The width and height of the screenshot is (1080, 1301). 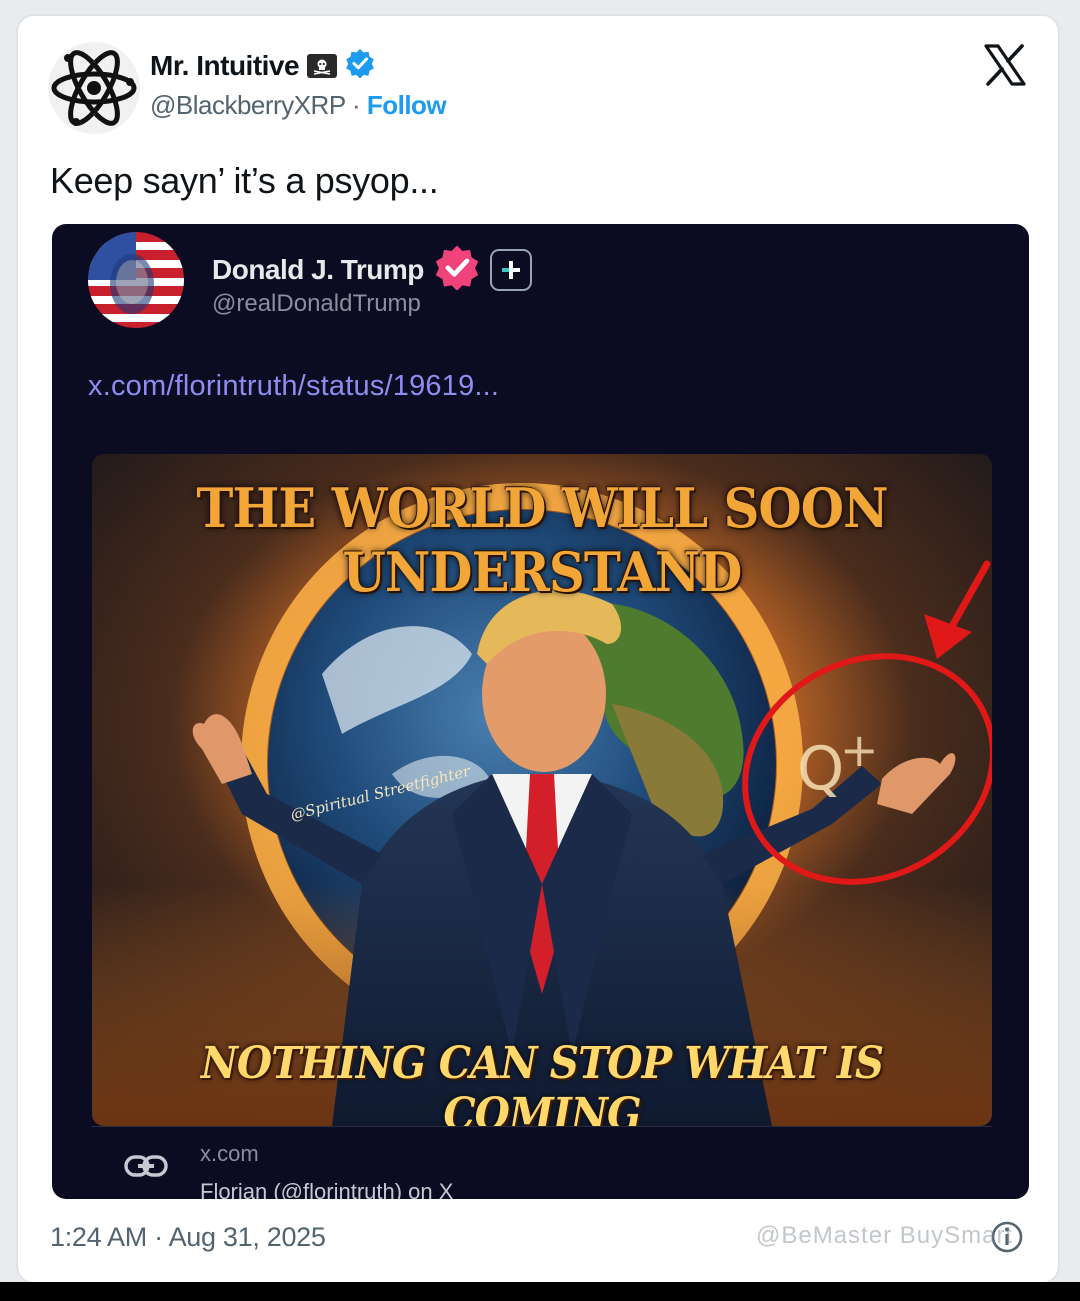 What do you see at coordinates (146, 1168) in the screenshot?
I see `link-icon` at bounding box center [146, 1168].